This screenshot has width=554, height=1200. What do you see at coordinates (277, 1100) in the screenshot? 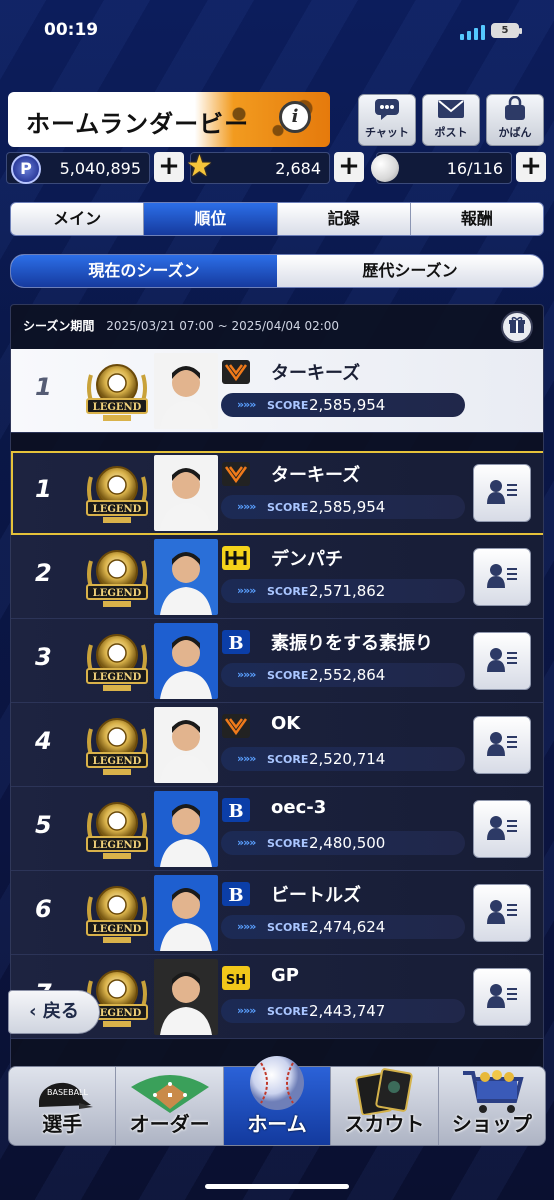
I see `nav-home: ホーム` at bounding box center [277, 1100].